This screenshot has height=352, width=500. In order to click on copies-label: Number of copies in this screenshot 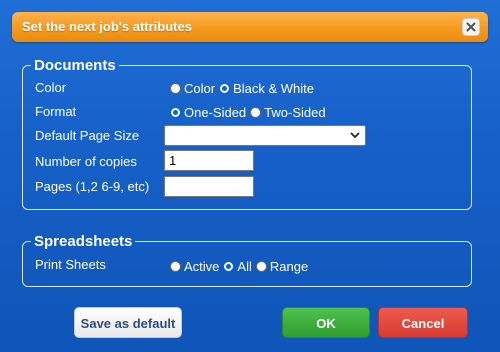, I will do `click(86, 161)`.